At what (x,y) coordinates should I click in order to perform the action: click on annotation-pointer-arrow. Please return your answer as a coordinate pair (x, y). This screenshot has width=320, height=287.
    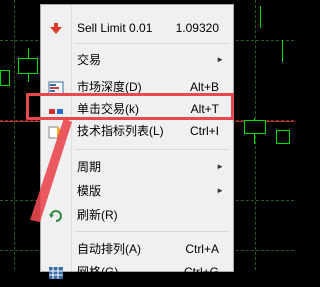
    Looking at the image, I should click on (51, 170).